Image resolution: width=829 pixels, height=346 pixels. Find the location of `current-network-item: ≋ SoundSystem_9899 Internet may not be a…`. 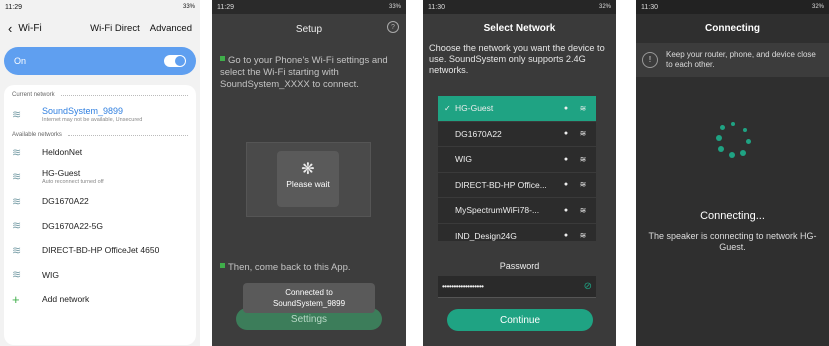

current-network-item: ≋ SoundSystem_9899 Internet may not be a… is located at coordinates (100, 114).